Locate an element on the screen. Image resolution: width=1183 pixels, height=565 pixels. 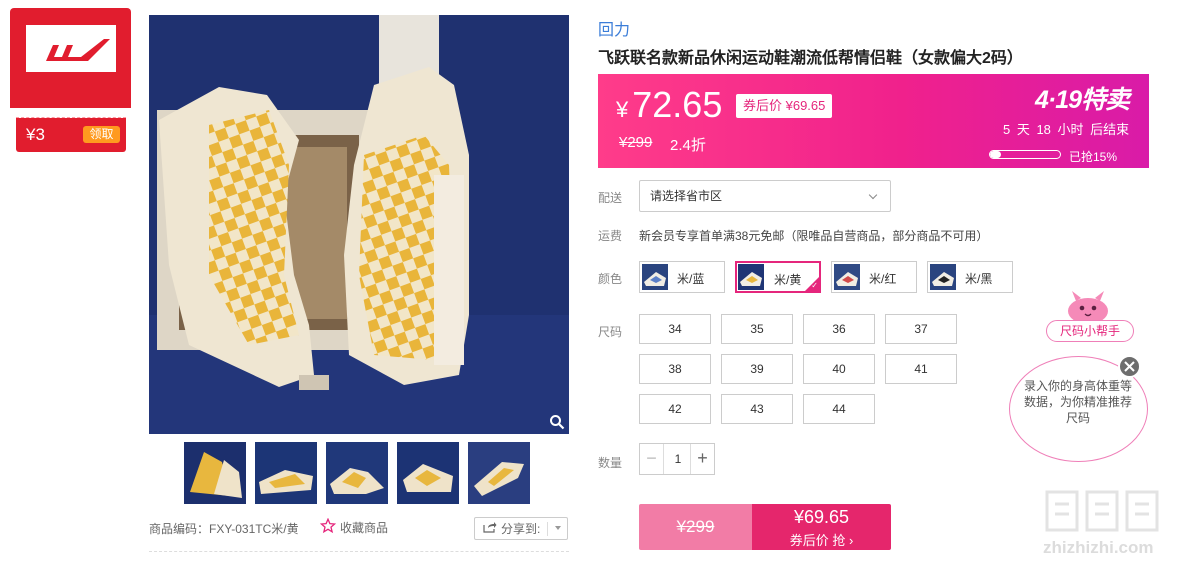
color-option-label: 米/红 is located at coordinates (883, 279).